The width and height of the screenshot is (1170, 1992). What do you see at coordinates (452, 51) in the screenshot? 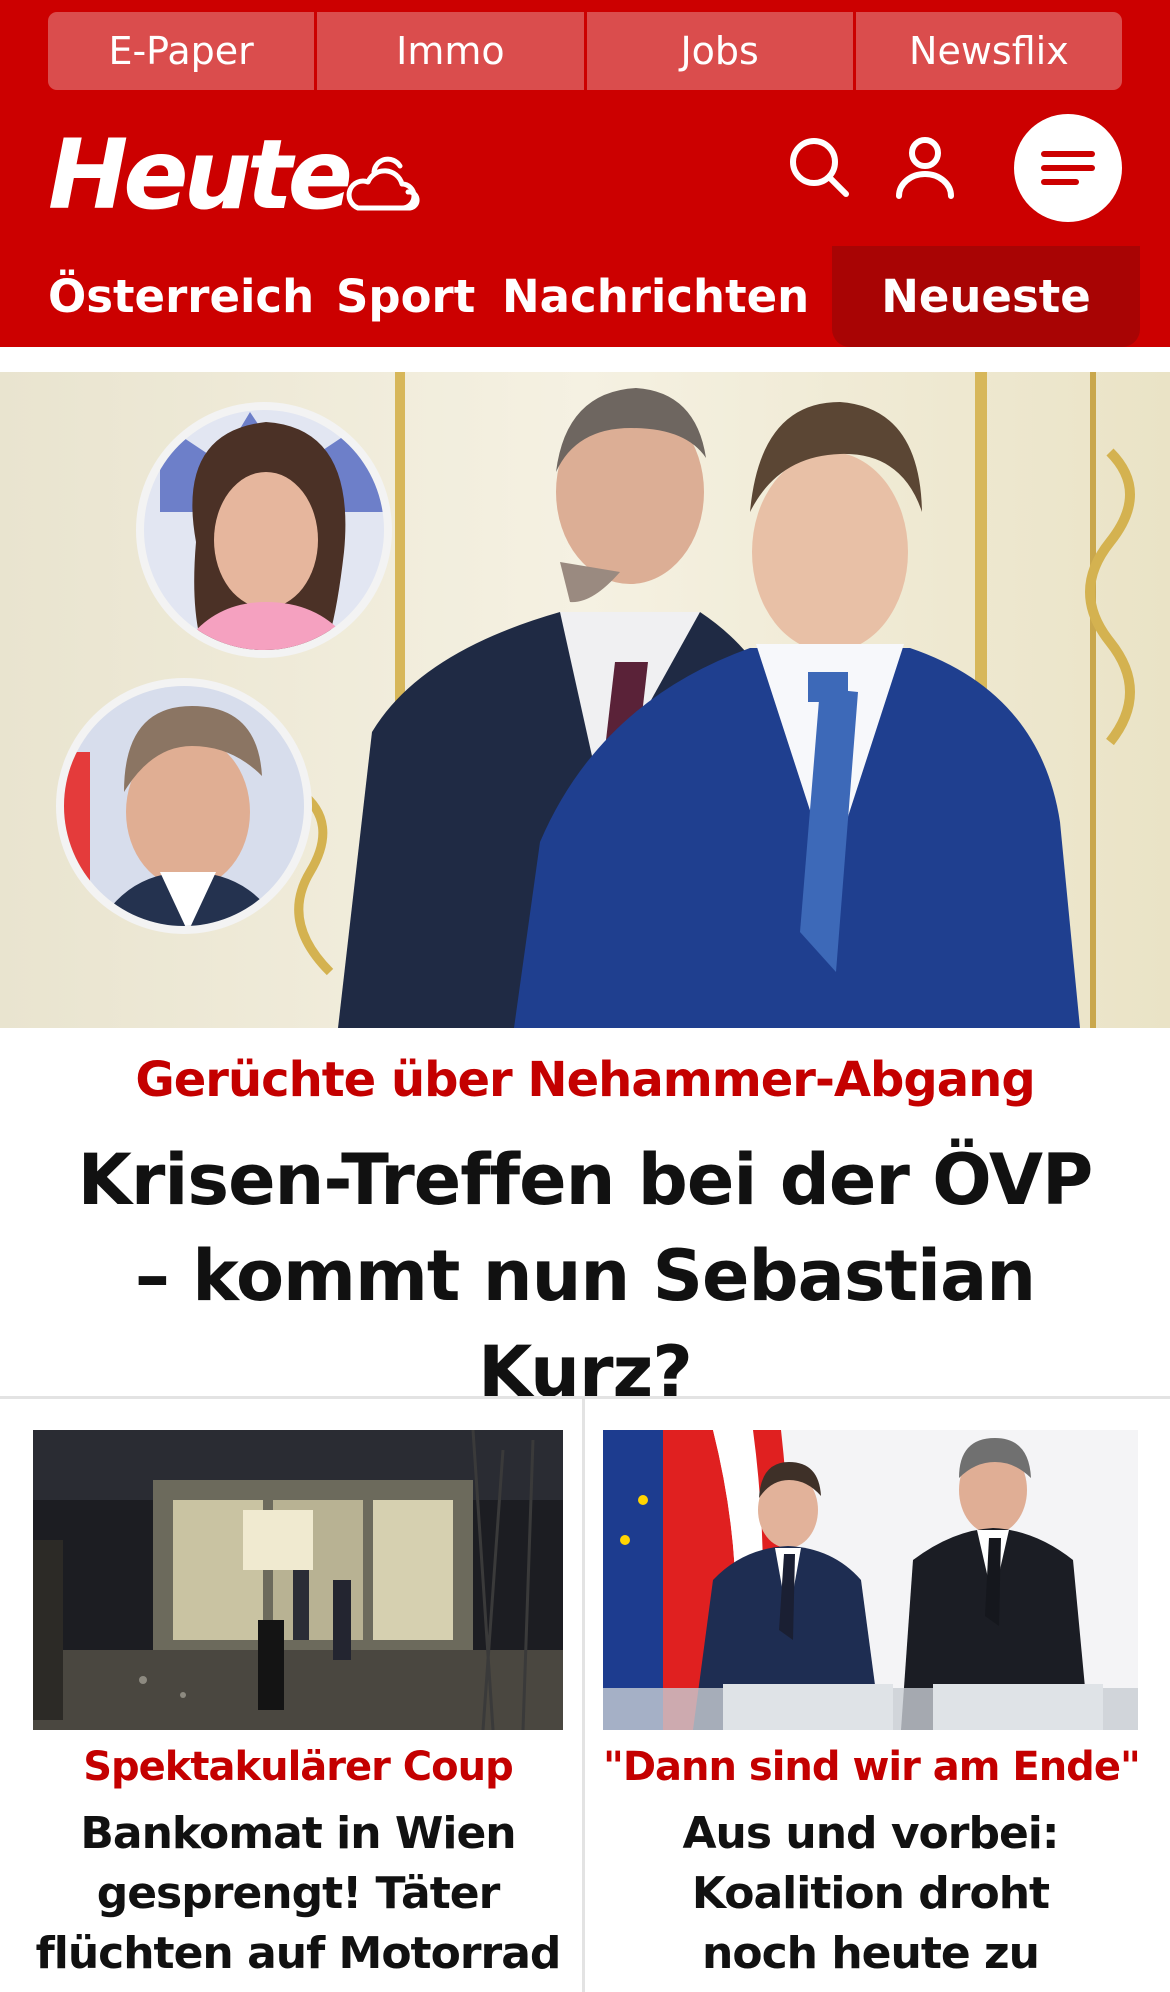
I see `top-nav-item-immo: Immo` at bounding box center [452, 51].